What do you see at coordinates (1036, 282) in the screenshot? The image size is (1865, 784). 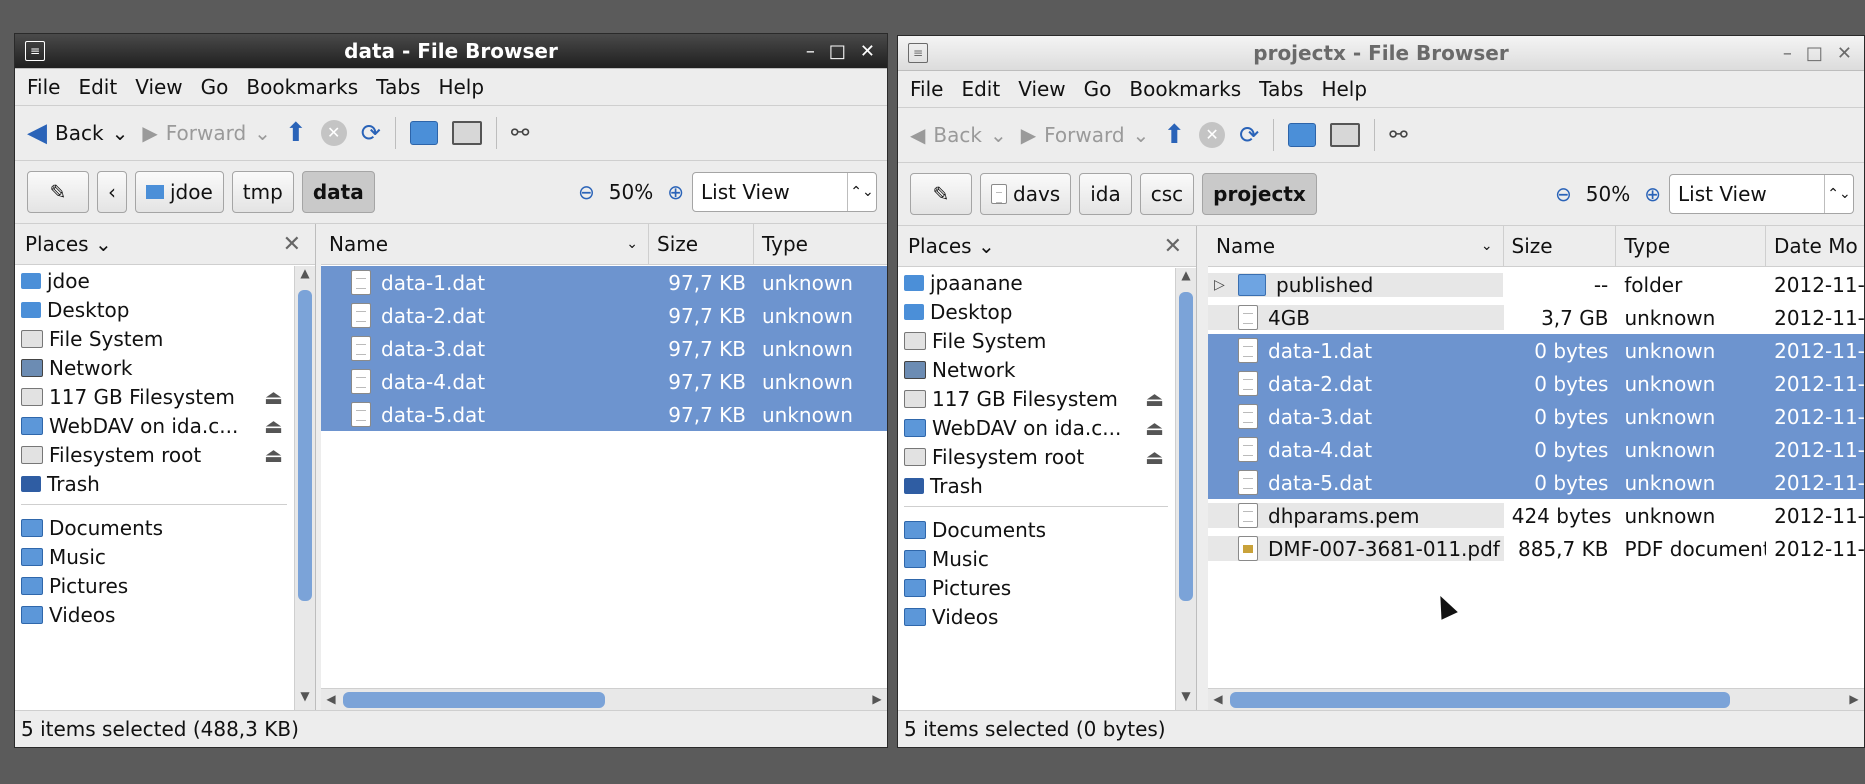 I see `sidebar-item-home: jpaanane` at bounding box center [1036, 282].